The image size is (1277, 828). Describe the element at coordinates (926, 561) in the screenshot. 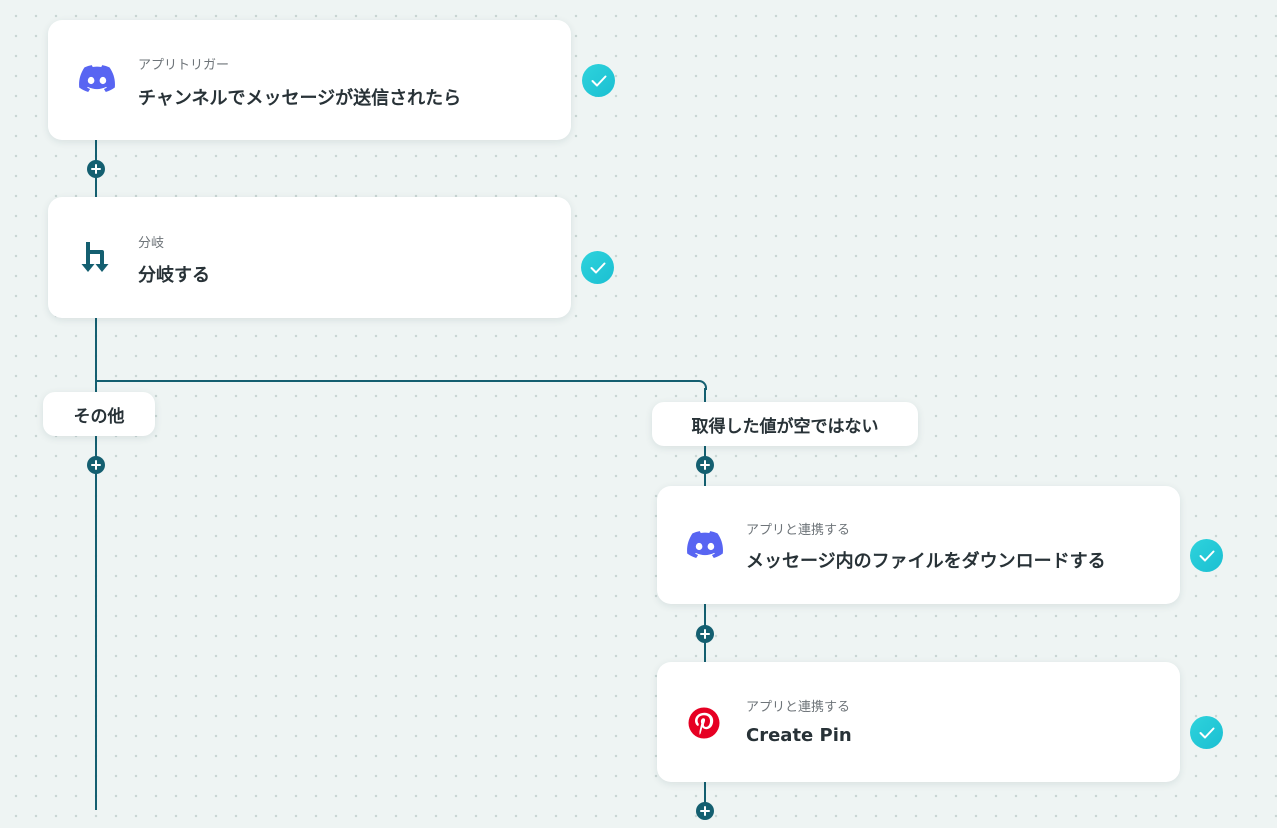

I see `step-title: メッセージ内のファイルをダウンロードする` at that location.